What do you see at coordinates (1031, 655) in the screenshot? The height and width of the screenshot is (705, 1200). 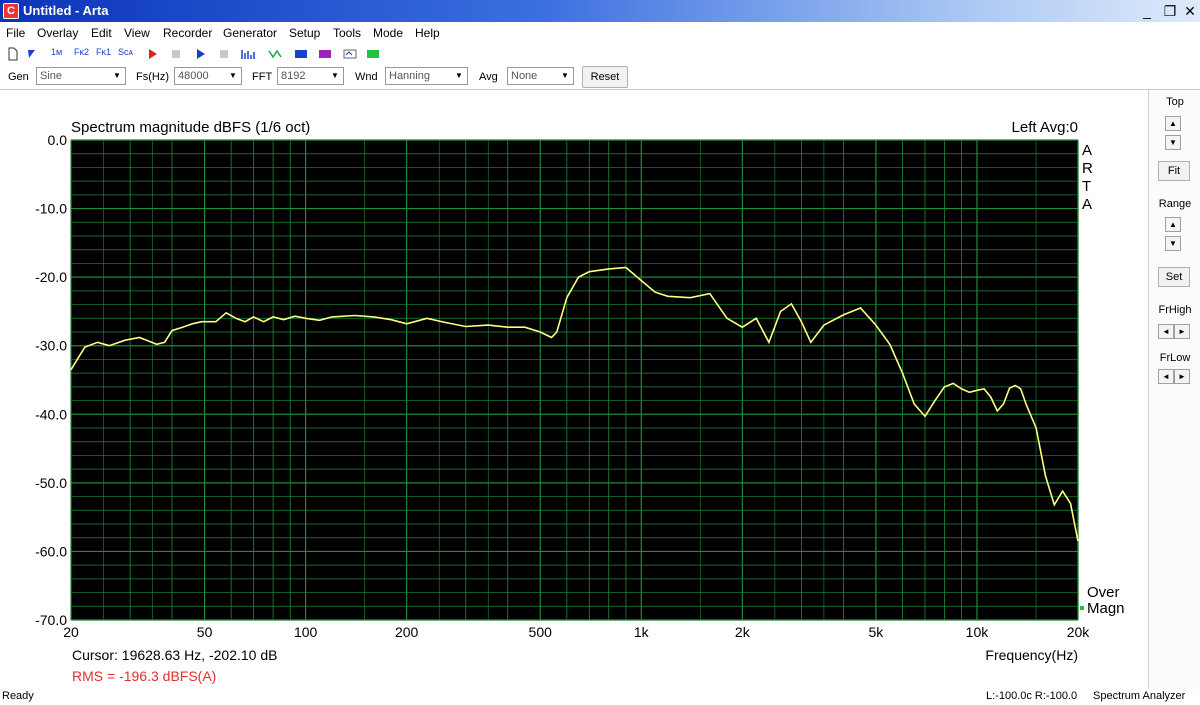 I see `x-axis-label: Frequency(Hz)` at bounding box center [1031, 655].